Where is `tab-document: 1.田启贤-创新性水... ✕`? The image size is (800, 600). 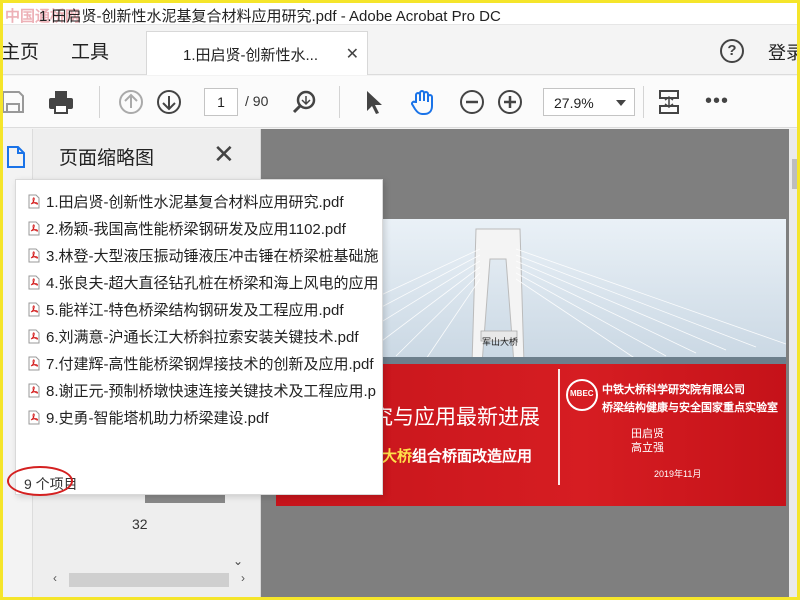 tab-document: 1.田启贤-创新性水... ✕ is located at coordinates (257, 53).